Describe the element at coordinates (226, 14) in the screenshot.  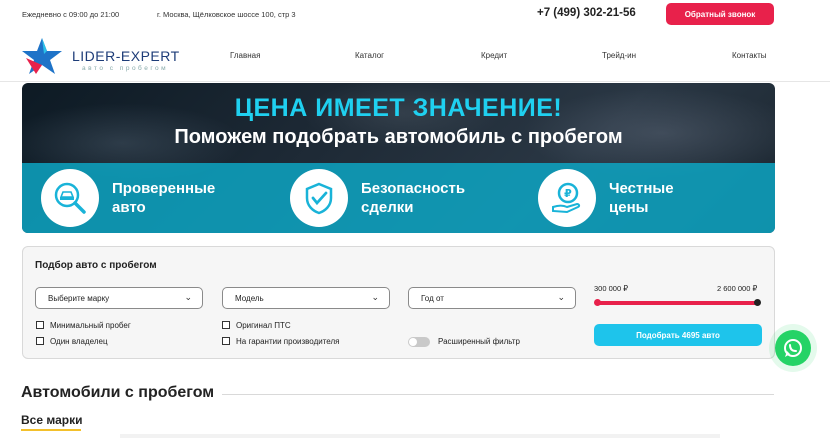
I see `address: г. Москва, Щёлковское шоссе 100, стр 3` at that location.